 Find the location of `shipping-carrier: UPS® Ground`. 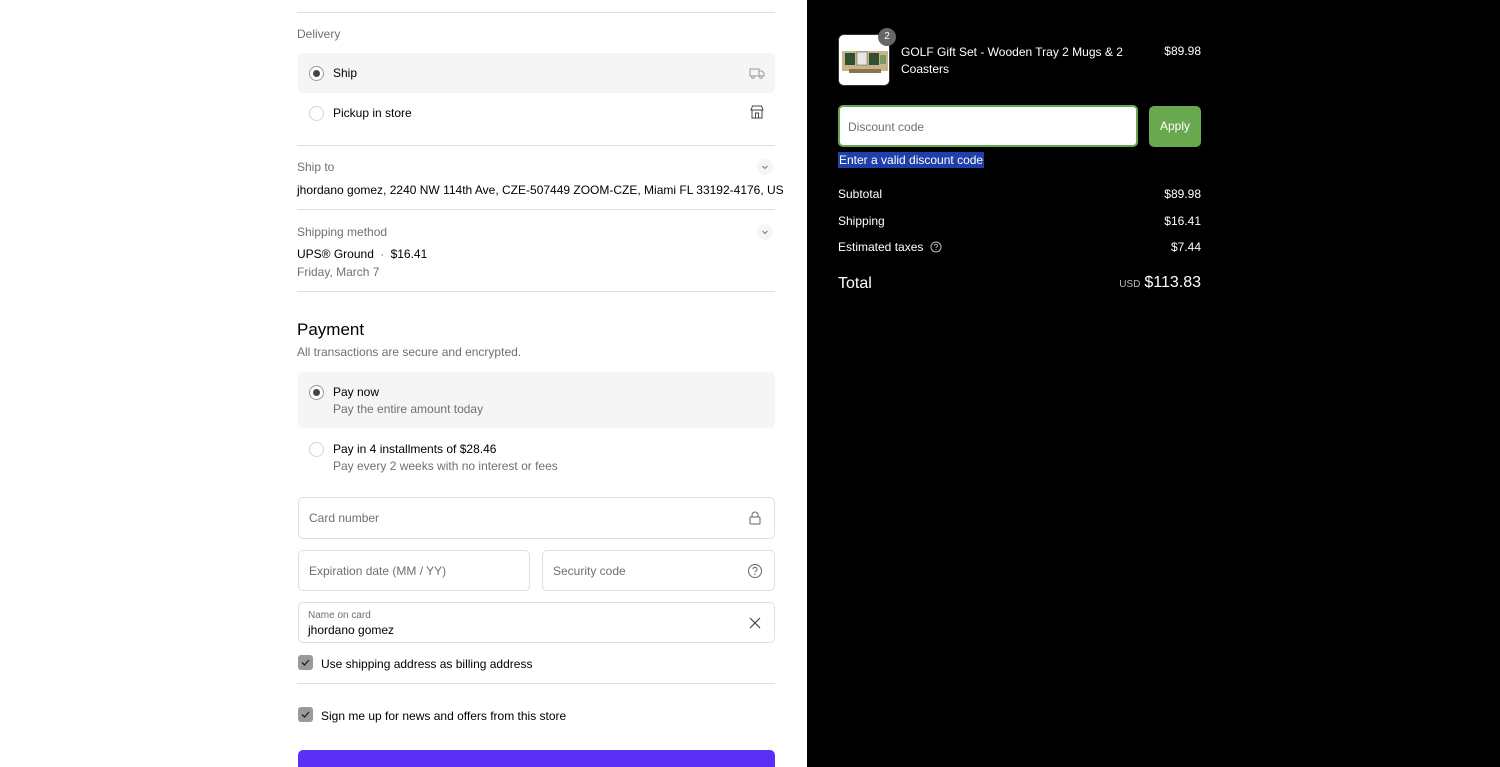

shipping-carrier: UPS® Ground is located at coordinates (335, 254).